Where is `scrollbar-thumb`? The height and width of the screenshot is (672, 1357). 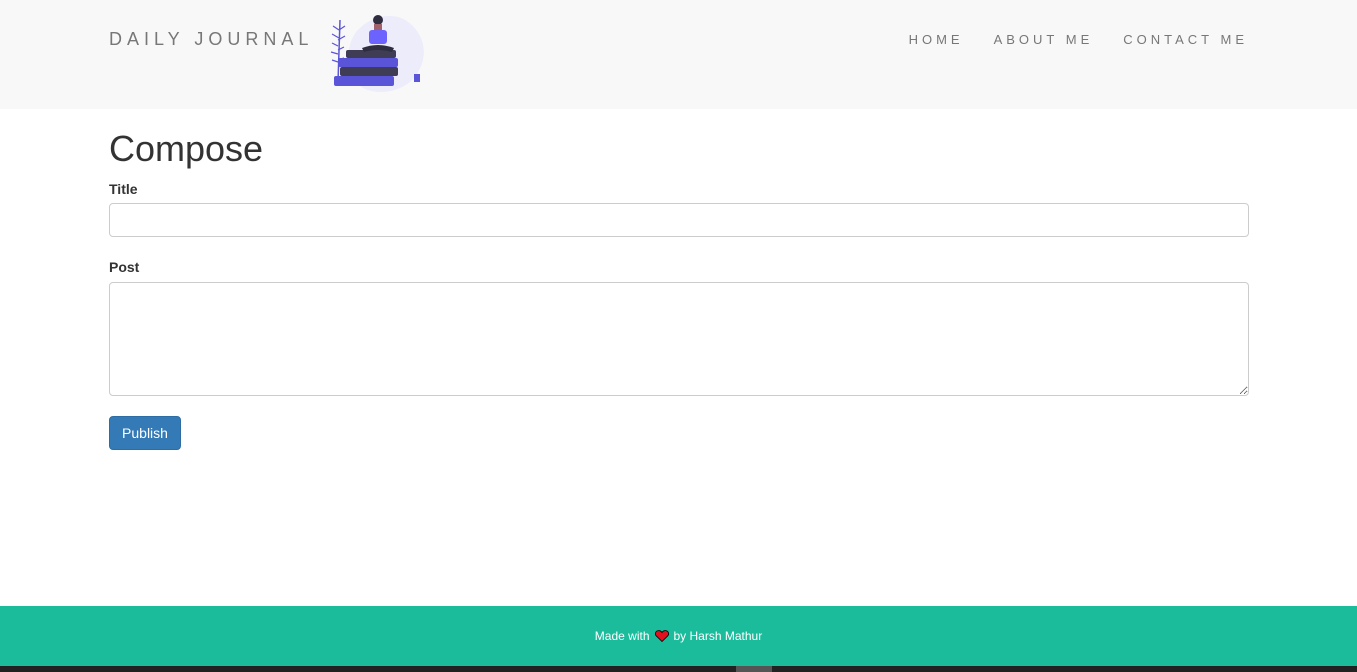
scrollbar-thumb is located at coordinates (754, 669).